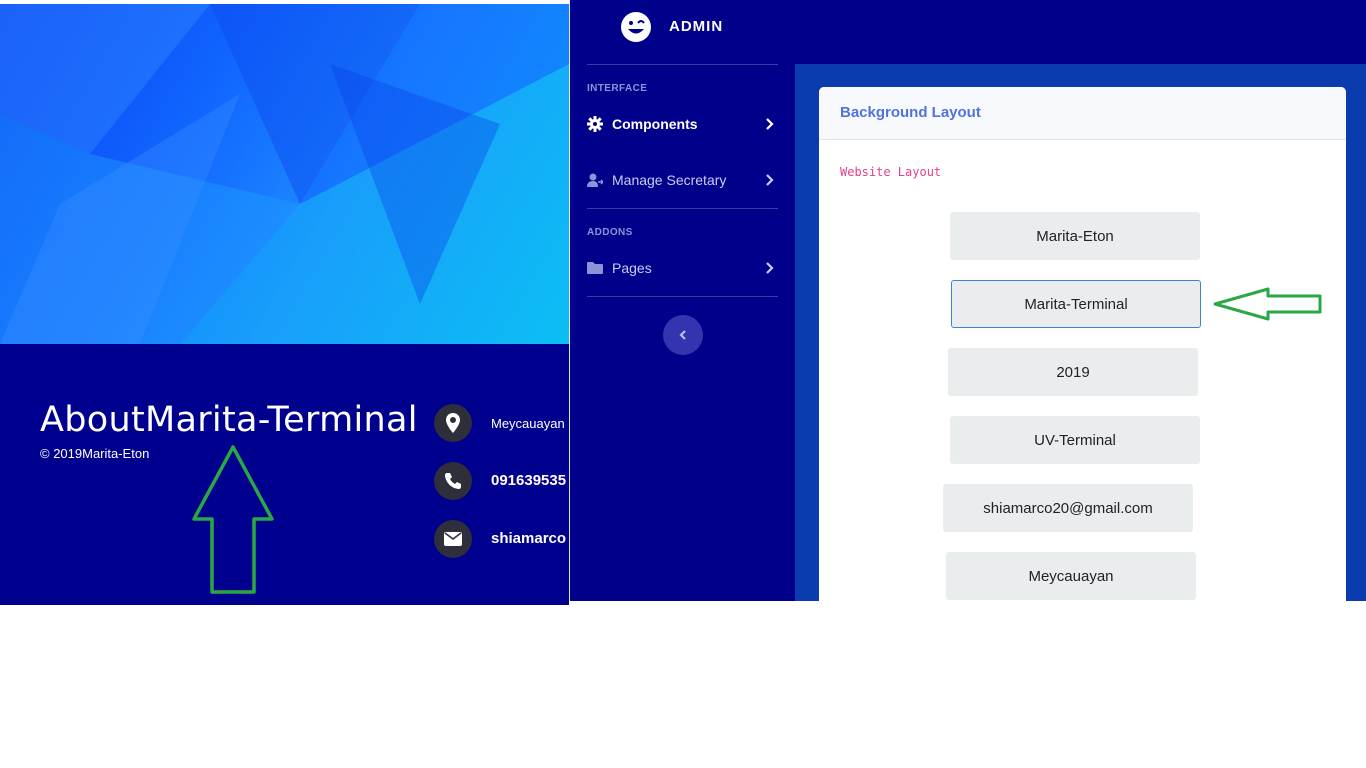 Image resolution: width=1366 pixels, height=768 pixels. Describe the element at coordinates (1267, 304) in the screenshot. I see `green-left-arrow` at that location.